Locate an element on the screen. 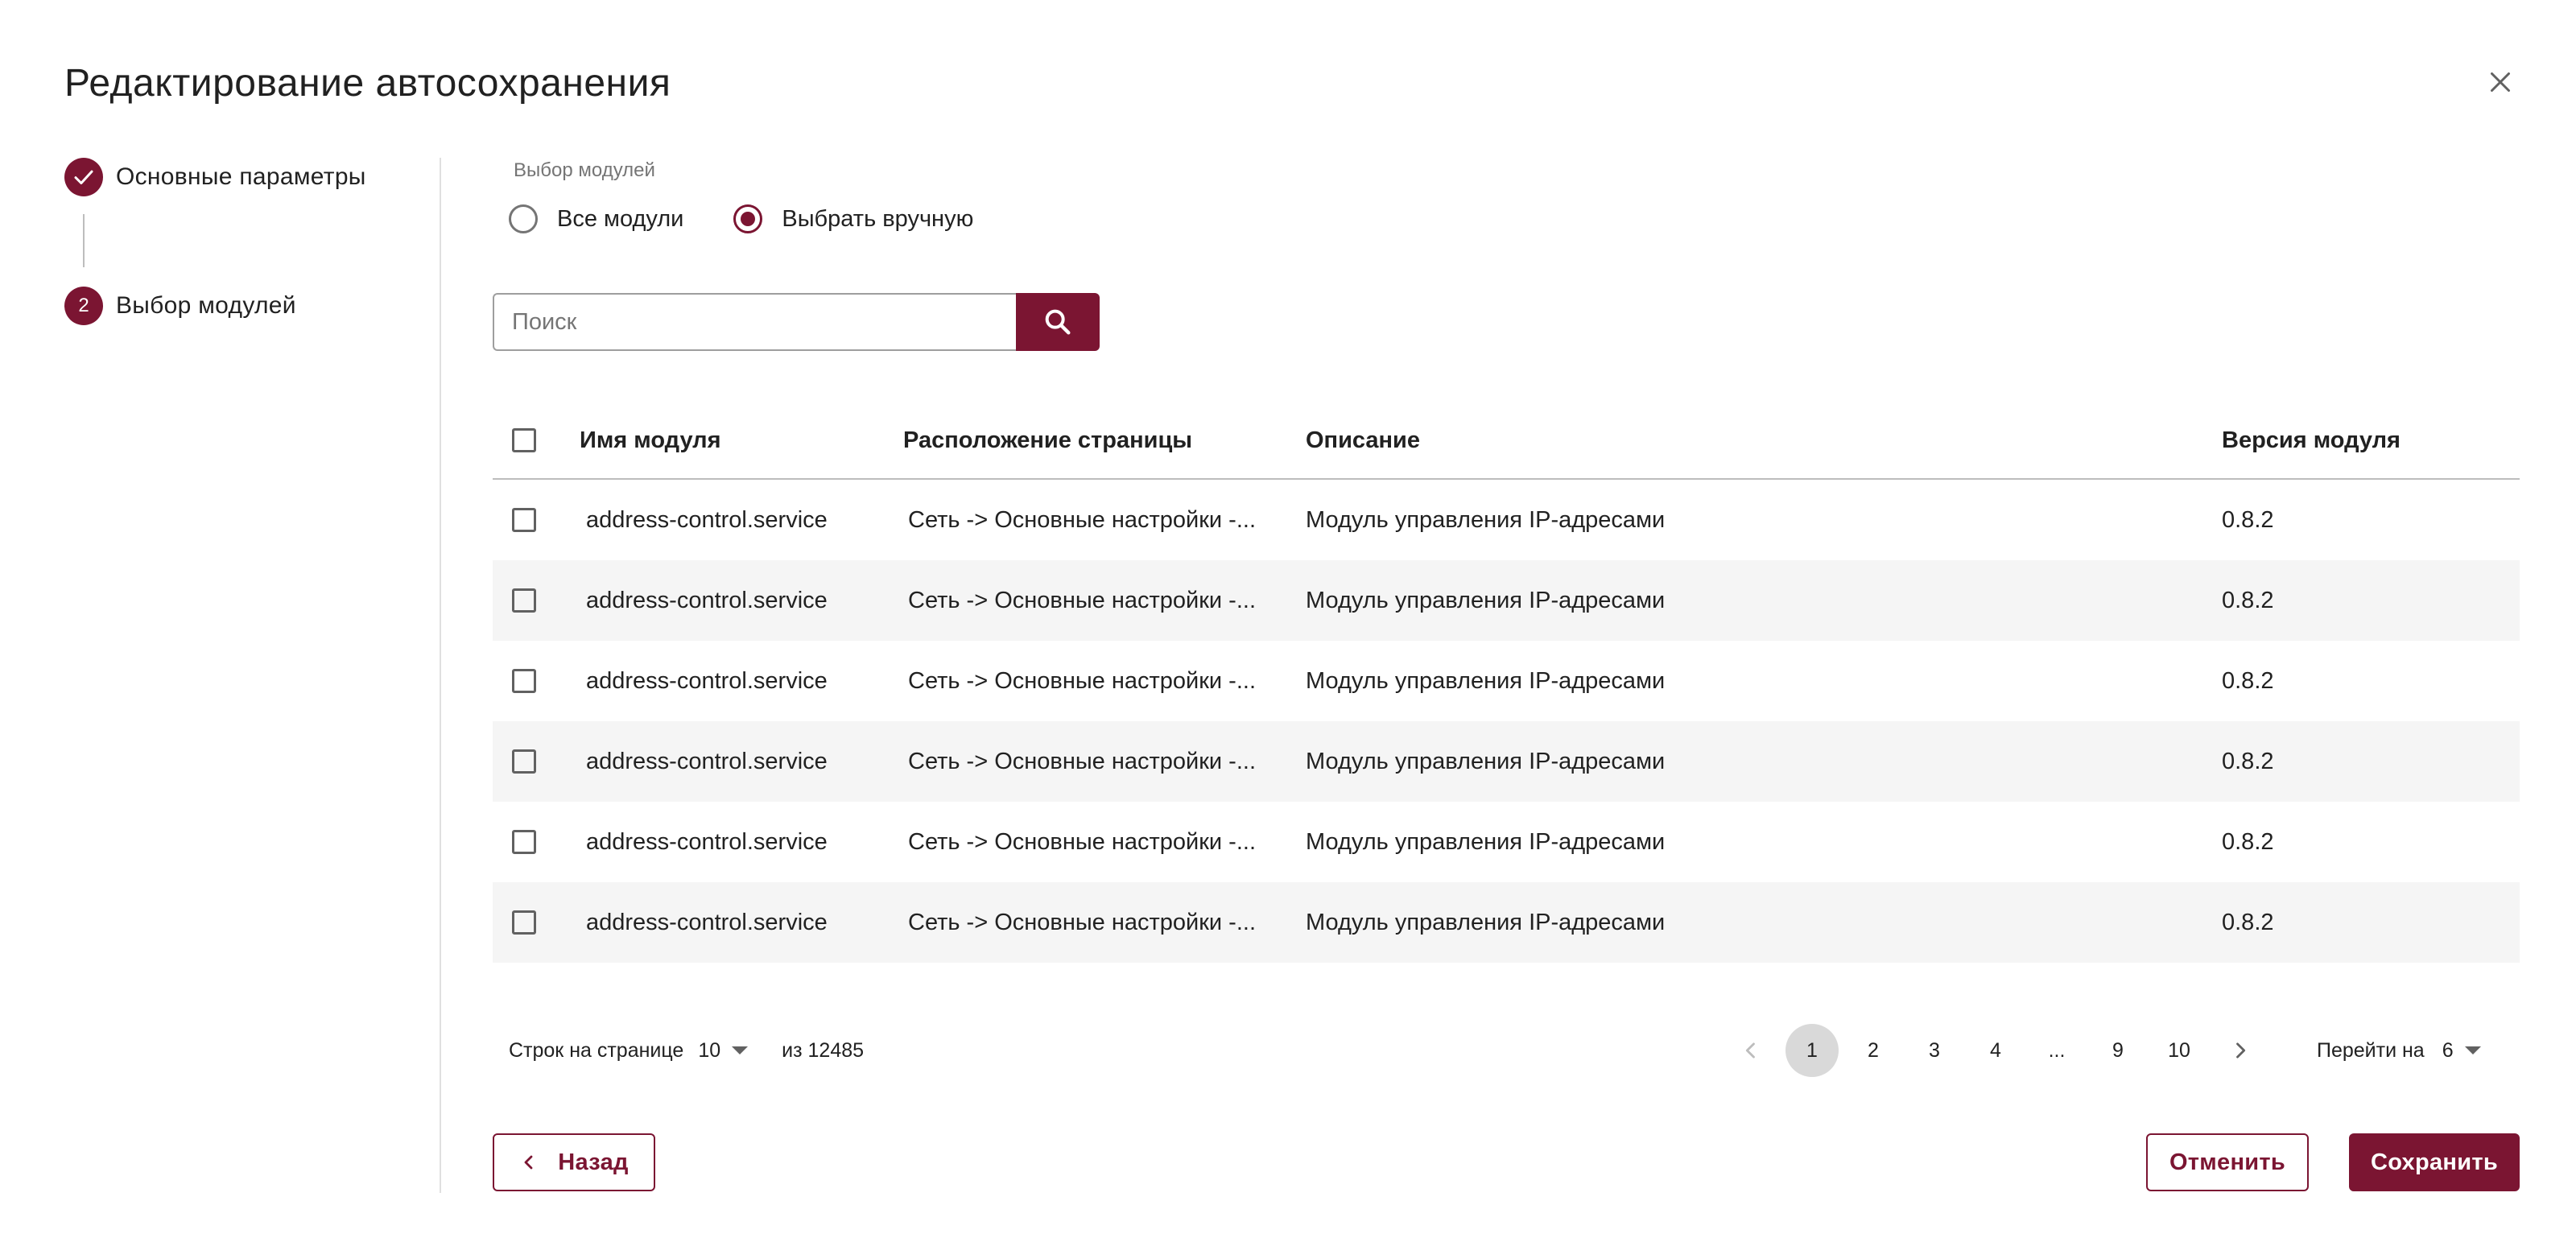  goto-page: Перейти на 6 is located at coordinates (2399, 1050).